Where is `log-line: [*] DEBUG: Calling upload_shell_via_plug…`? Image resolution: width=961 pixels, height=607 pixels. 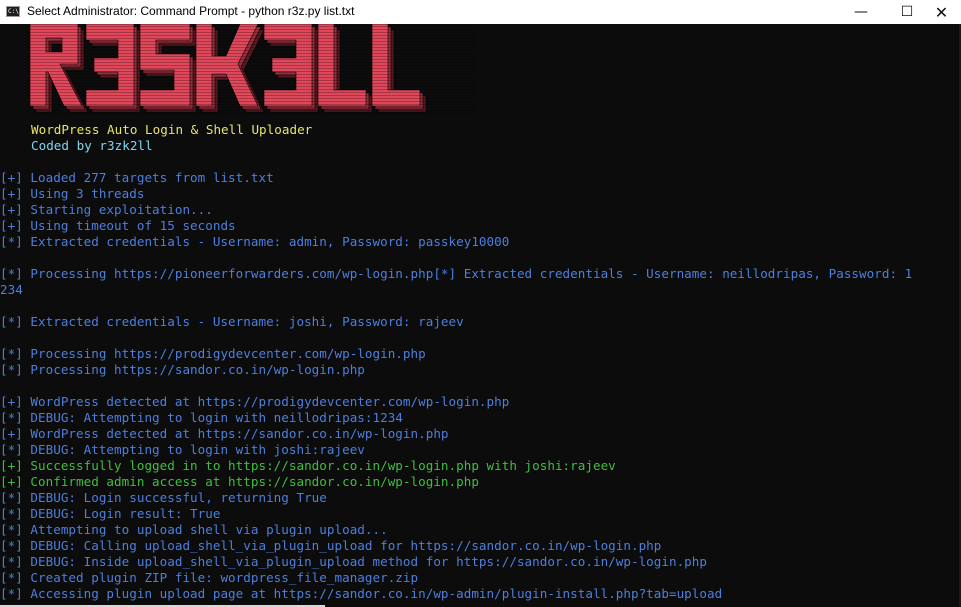
log-line: [*] DEBUG: Calling upload_shell_via_plug… is located at coordinates (331, 545).